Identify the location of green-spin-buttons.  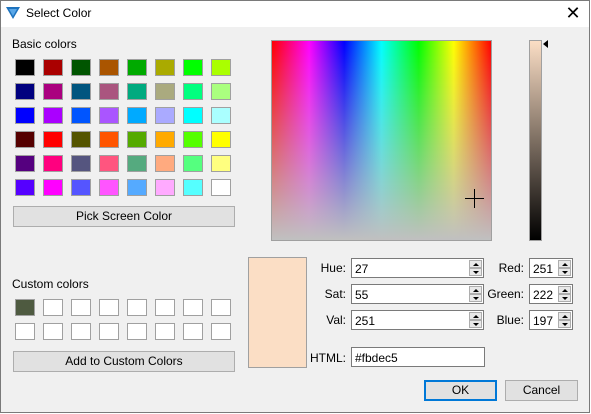
(564, 294).